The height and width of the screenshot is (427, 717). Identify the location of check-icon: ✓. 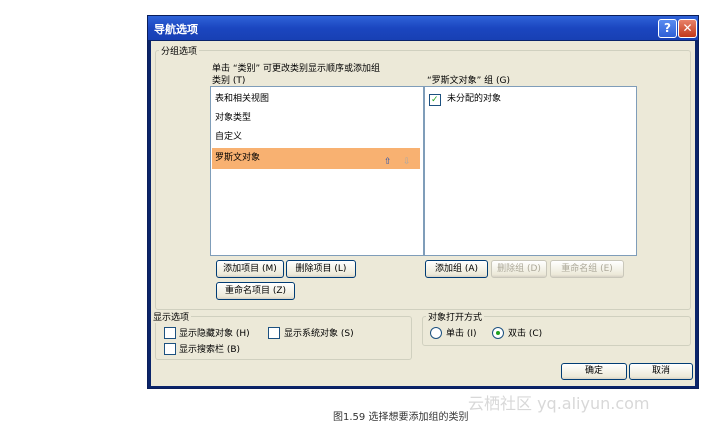
(435, 100).